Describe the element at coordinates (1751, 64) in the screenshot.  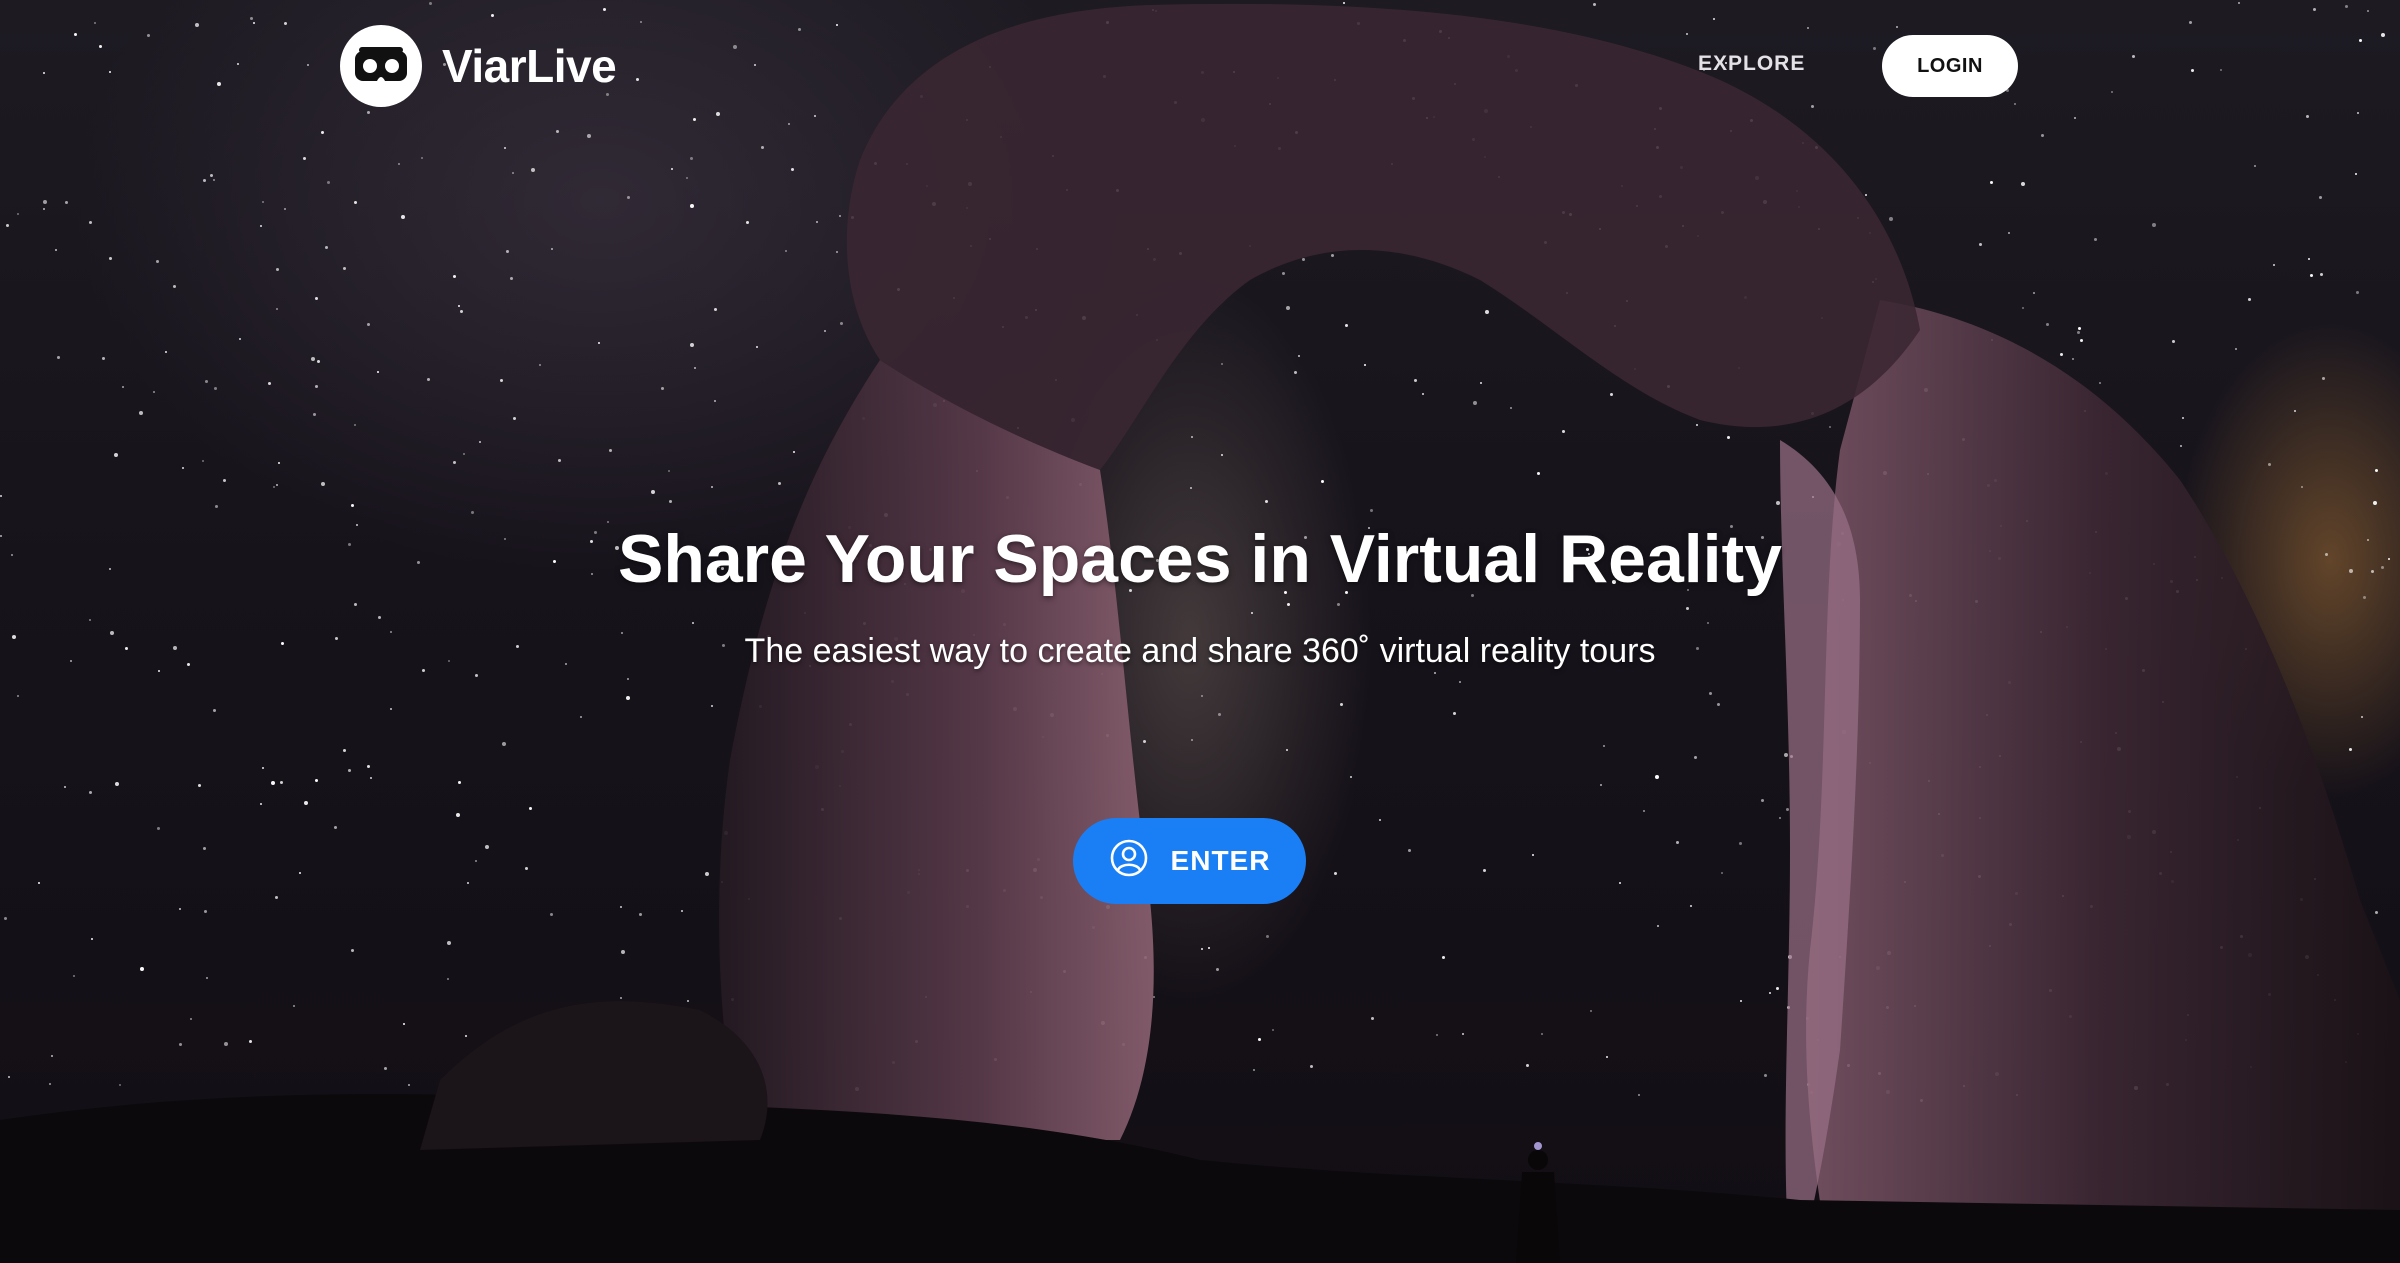
I see `nav-explore-link: EXPLORE` at that location.